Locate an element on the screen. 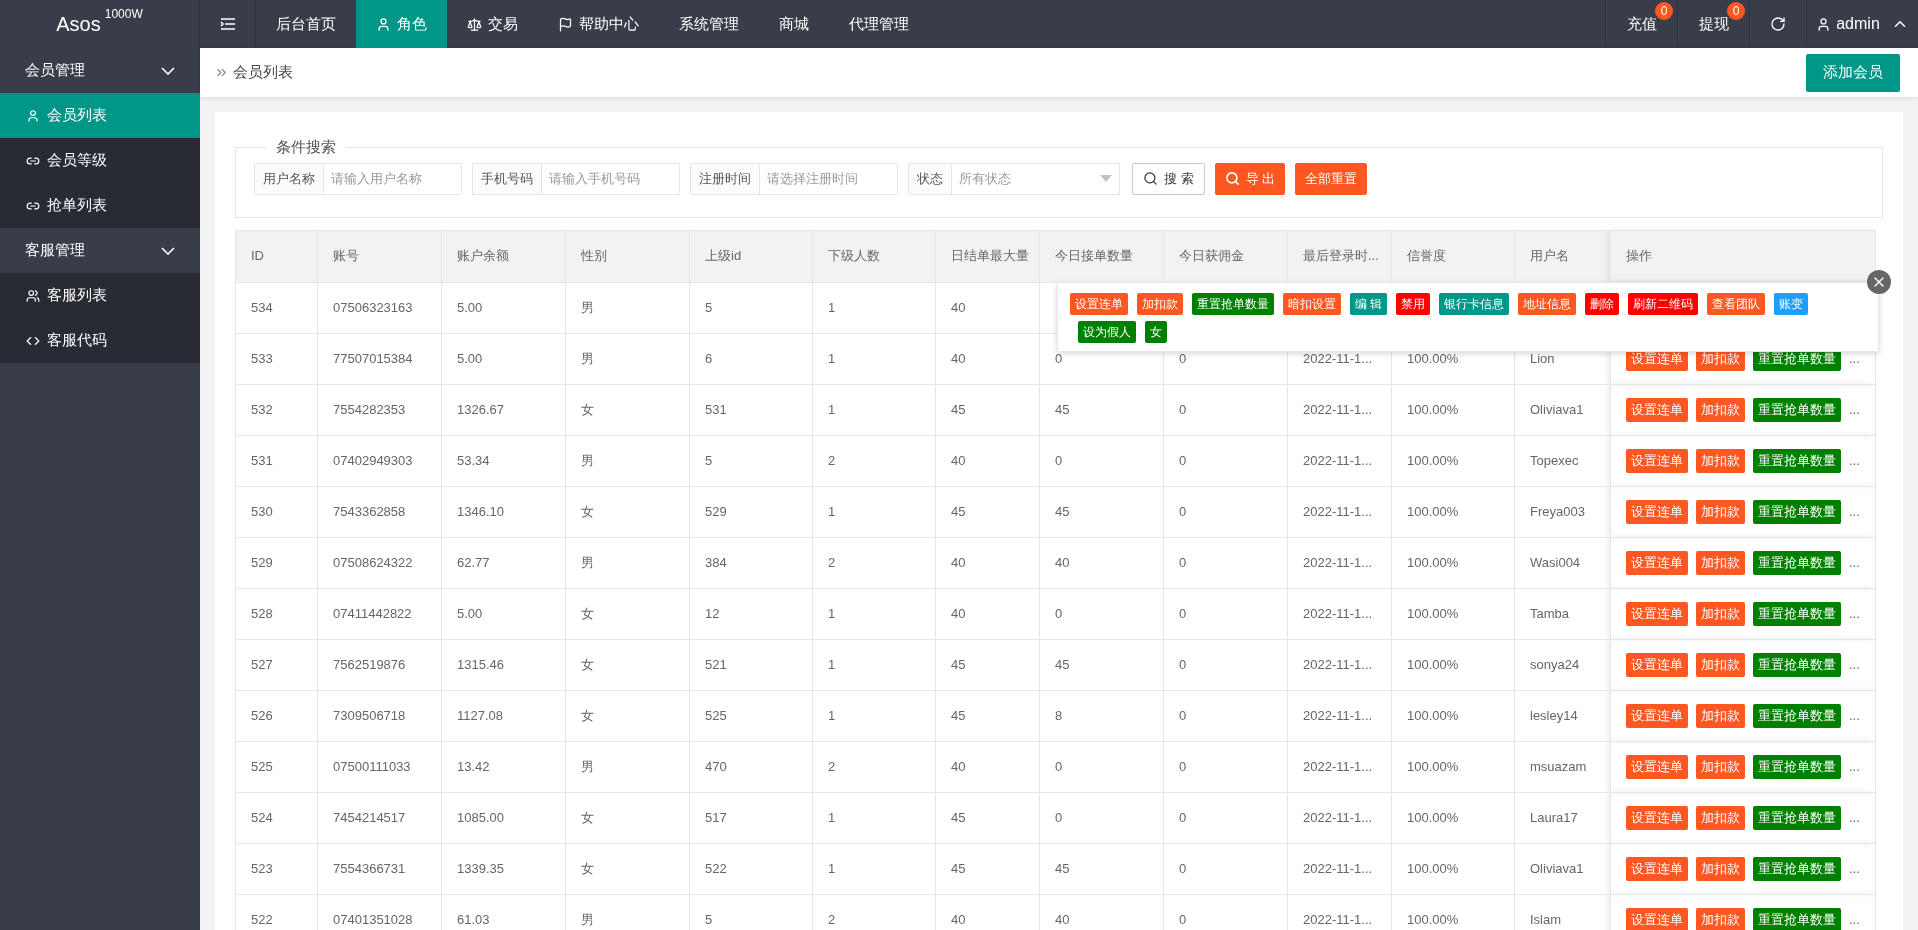  table-cell: Freya003 is located at coordinates (1562, 511).